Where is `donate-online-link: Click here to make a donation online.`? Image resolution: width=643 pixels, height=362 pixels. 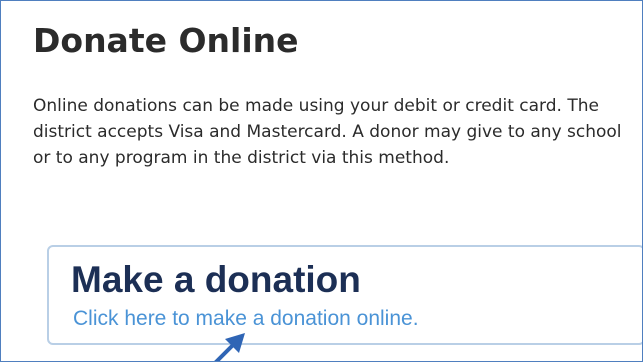
donate-online-link: Click here to make a donation online. is located at coordinates (246, 319).